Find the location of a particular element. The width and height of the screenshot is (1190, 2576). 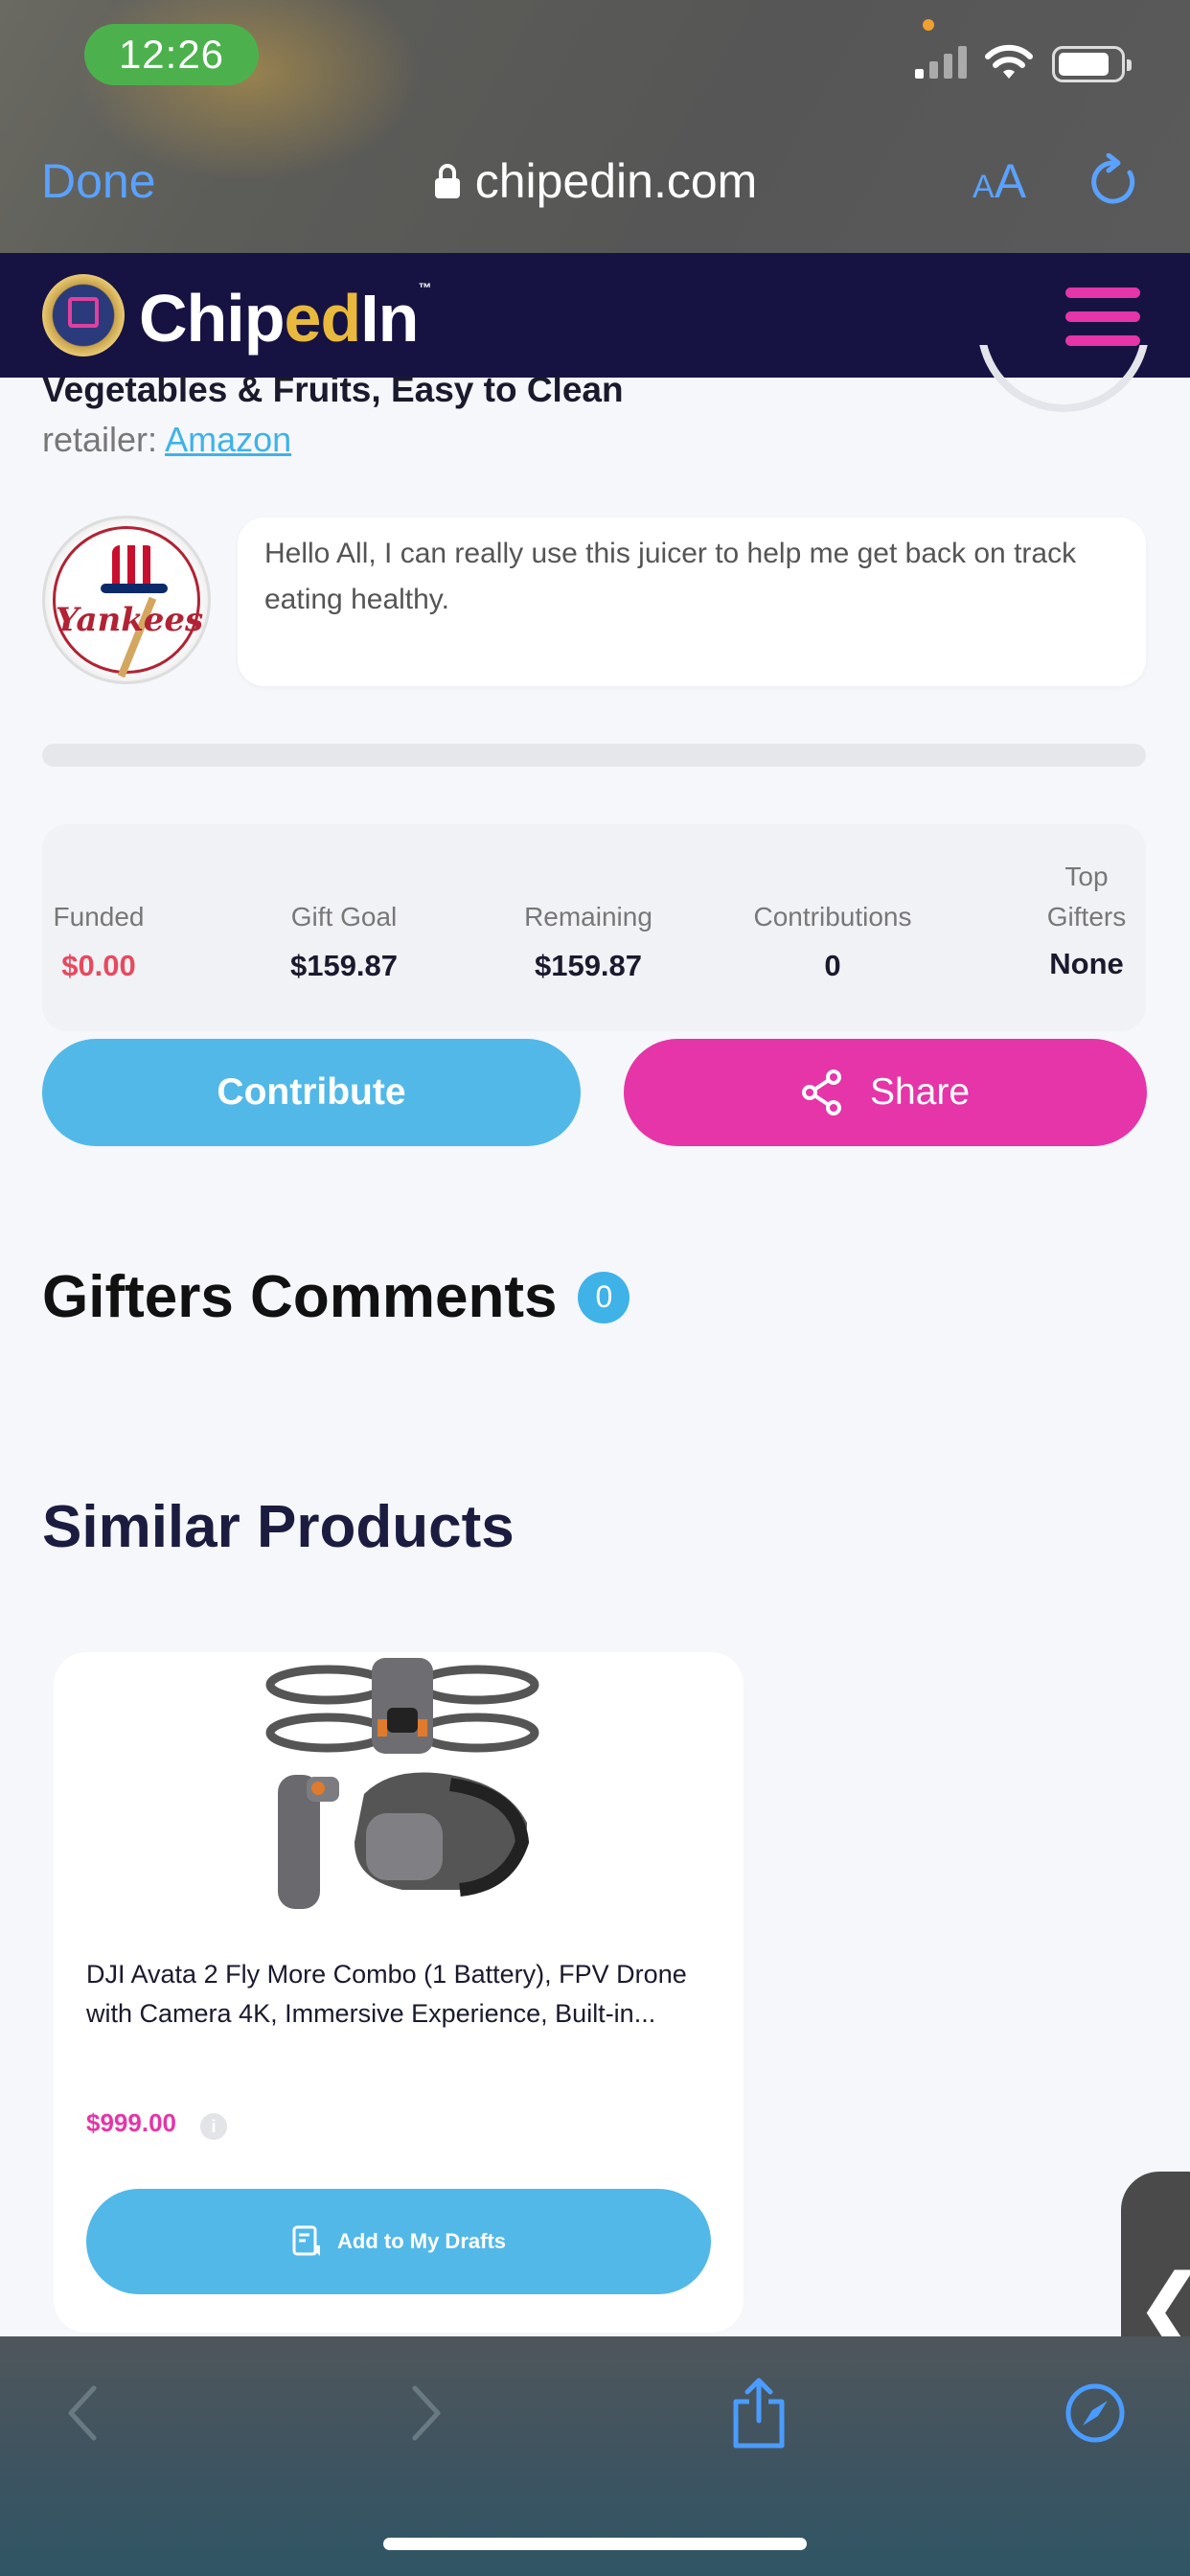

share-button: Share is located at coordinates (886, 1092).